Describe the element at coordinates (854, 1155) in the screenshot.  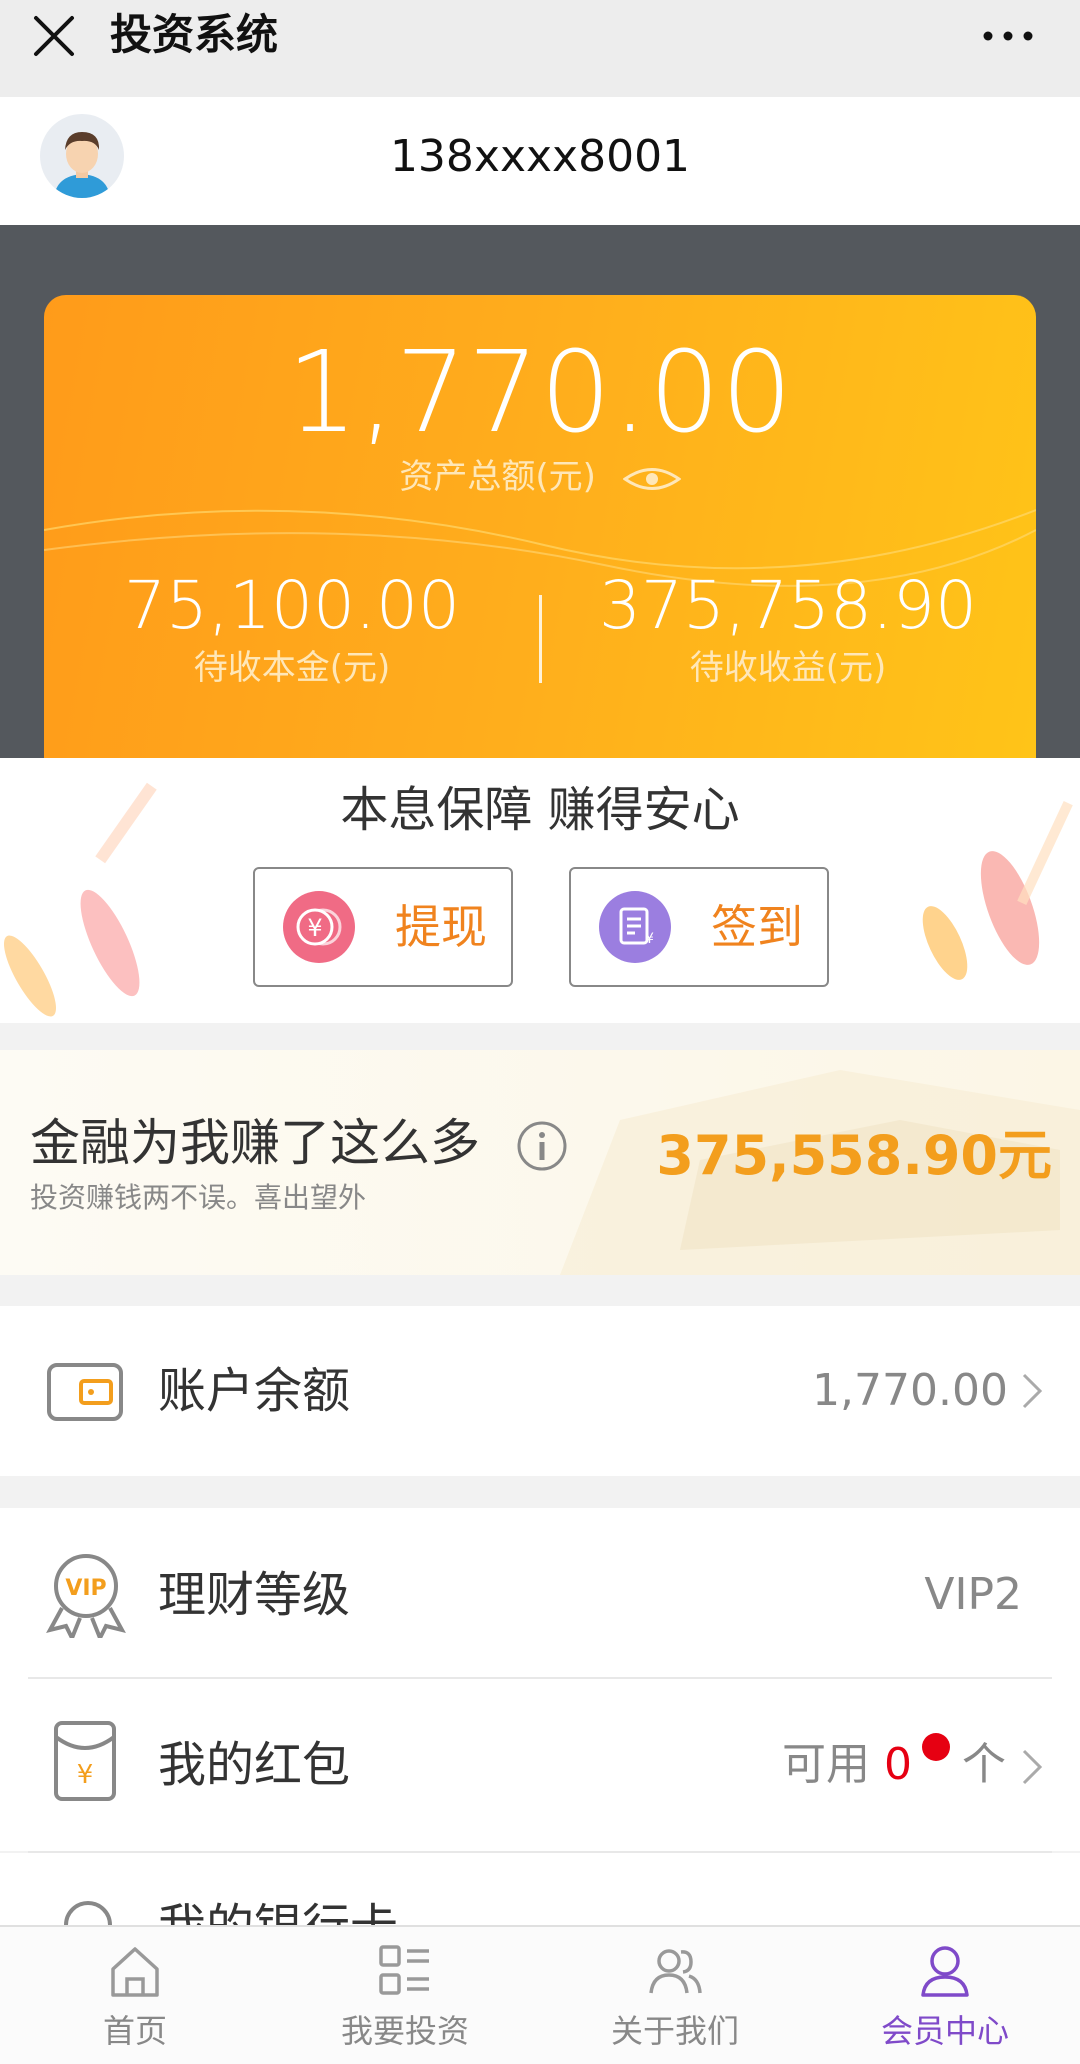
I see `earnings-value: 375,558.90元` at that location.